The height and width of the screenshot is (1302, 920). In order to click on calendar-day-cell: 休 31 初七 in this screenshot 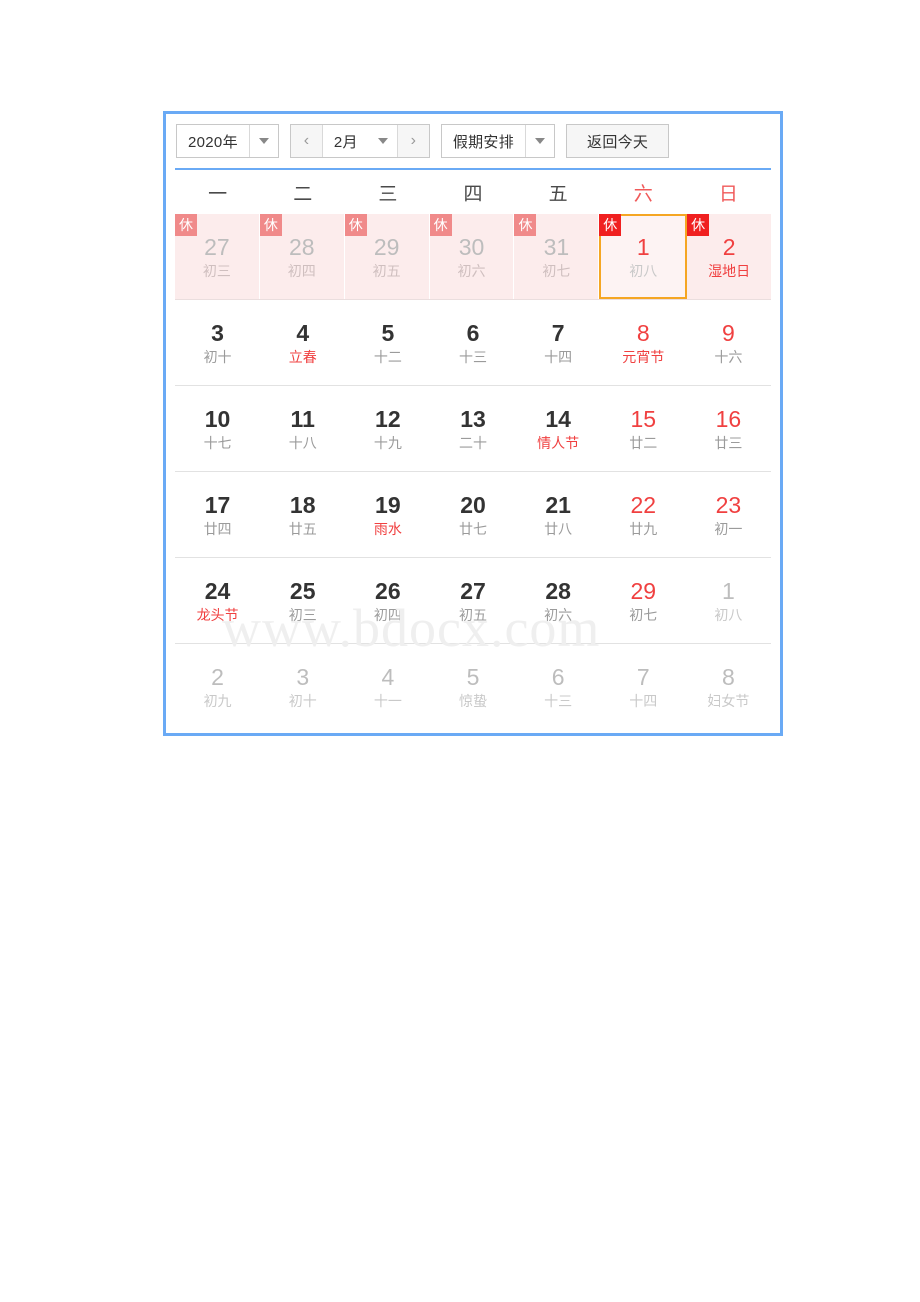, I will do `click(557, 256)`.